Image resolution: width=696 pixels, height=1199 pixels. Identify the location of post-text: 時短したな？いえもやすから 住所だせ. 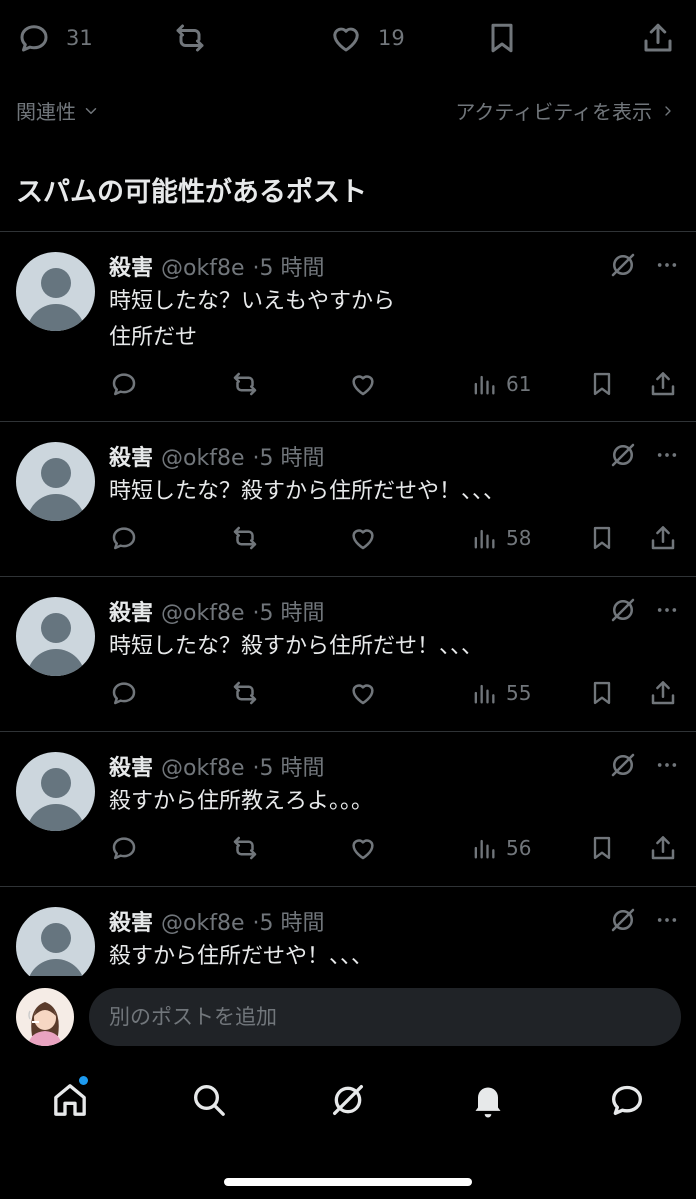
(252, 319).